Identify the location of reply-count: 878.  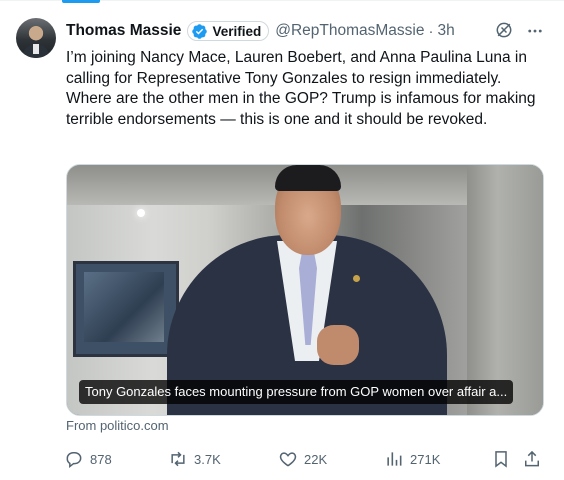
(101, 459).